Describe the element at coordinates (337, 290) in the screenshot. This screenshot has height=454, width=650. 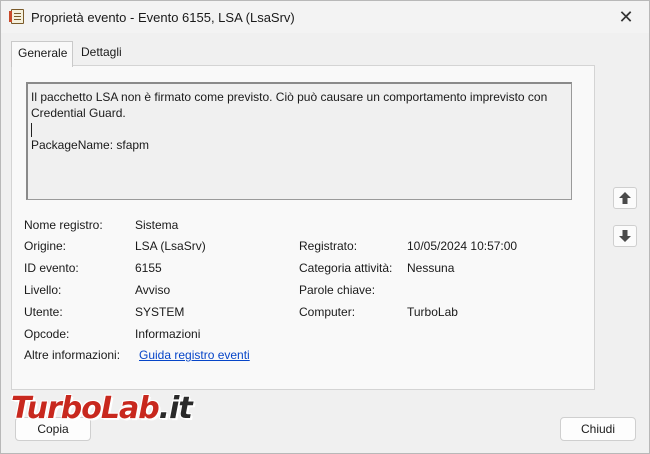
I see `label-parole-chiave: Parole chiave:` at that location.